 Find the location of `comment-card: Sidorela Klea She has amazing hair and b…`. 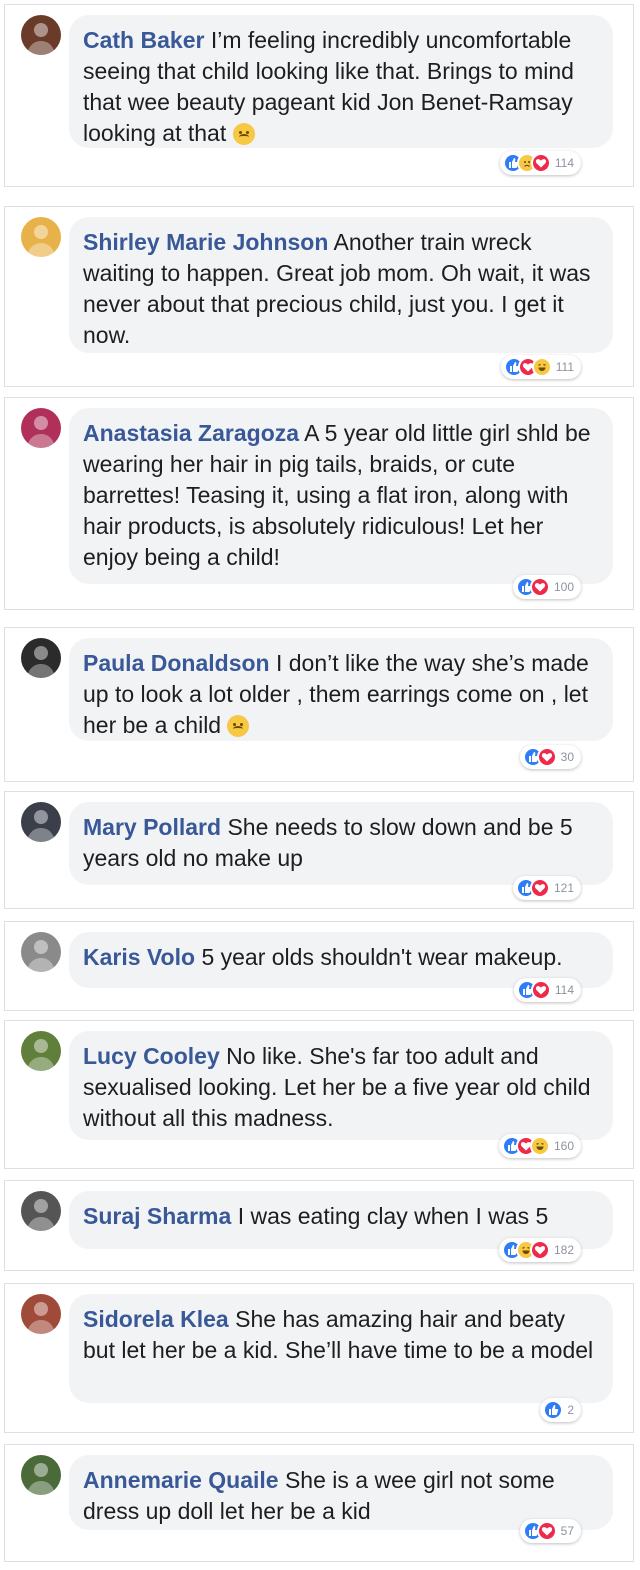

comment-card: Sidorela Klea She has amazing hair and b… is located at coordinates (319, 1358).